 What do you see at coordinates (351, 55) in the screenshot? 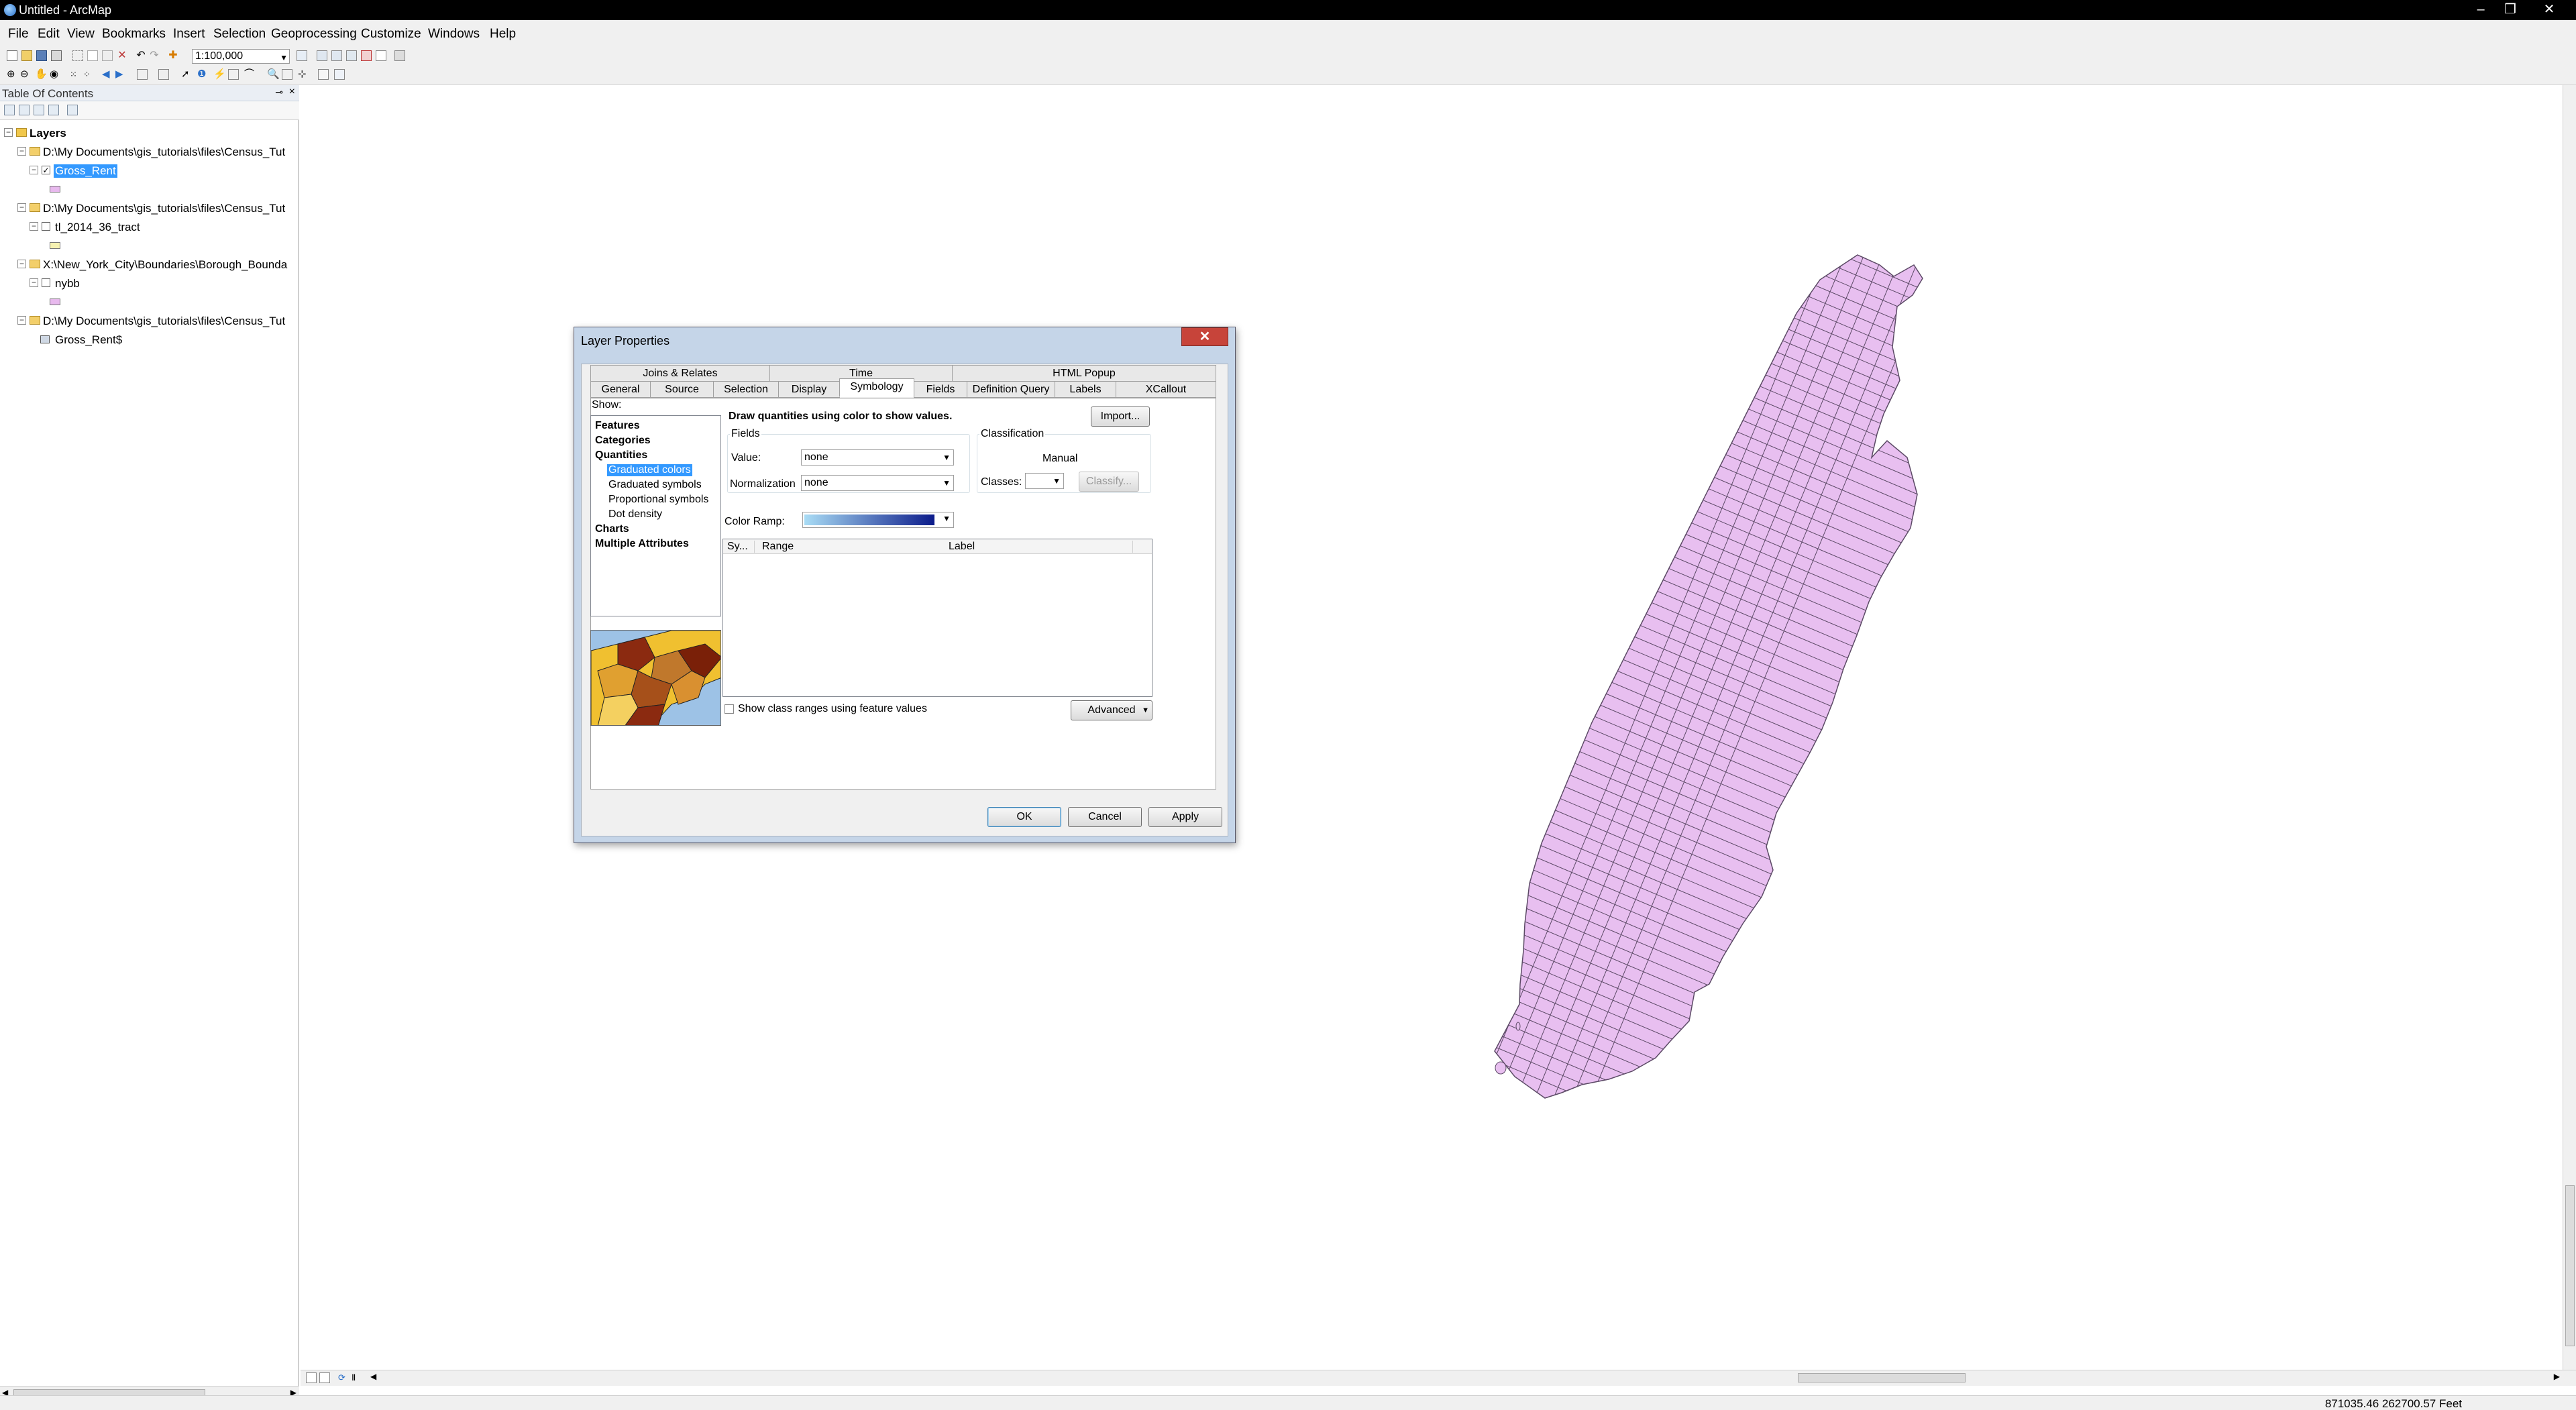
I see `search-window-icon` at bounding box center [351, 55].